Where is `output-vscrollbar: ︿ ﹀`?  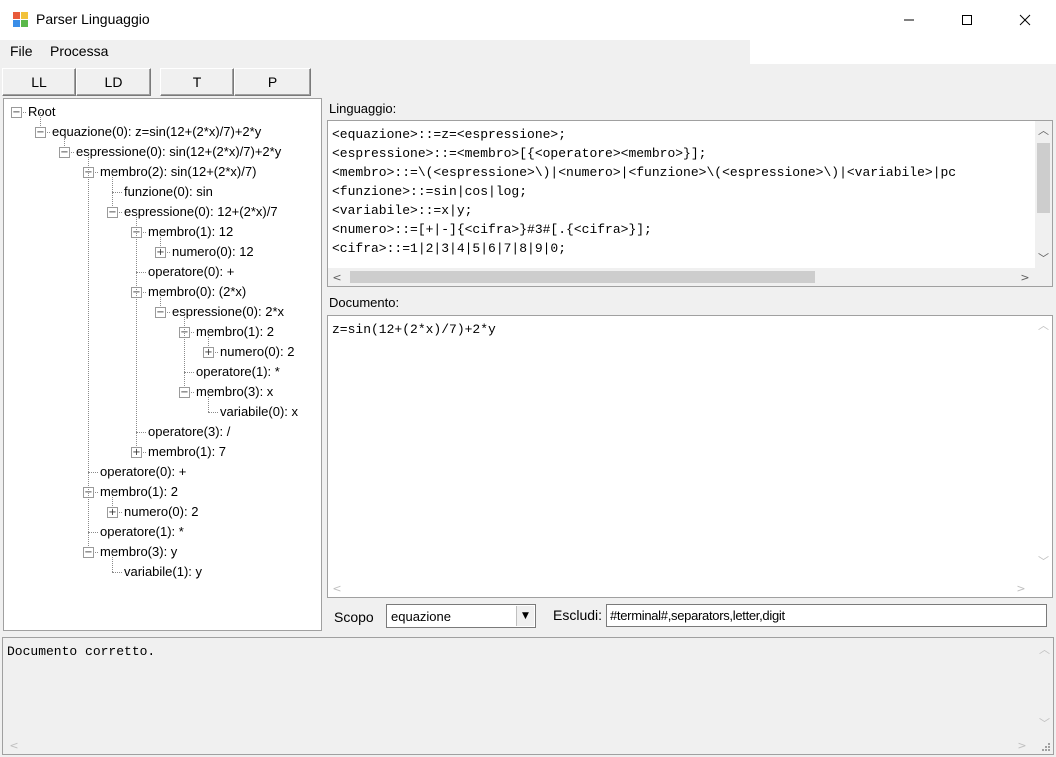
output-vscrollbar: ︿ ﹀ is located at coordinates (1044, 687).